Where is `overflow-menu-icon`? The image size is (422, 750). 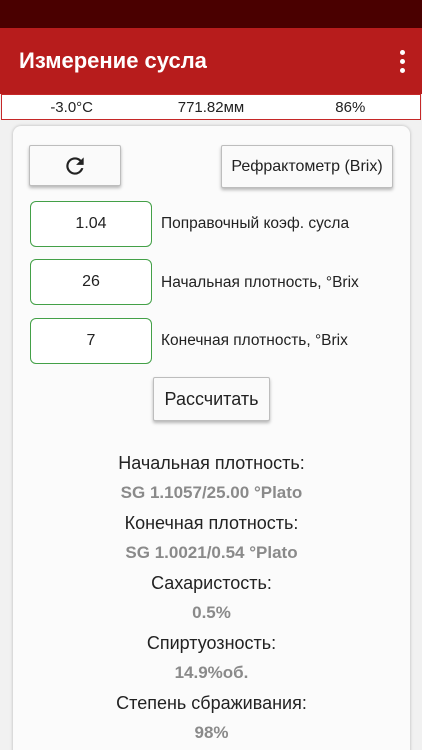
overflow-menu-icon is located at coordinates (402, 61).